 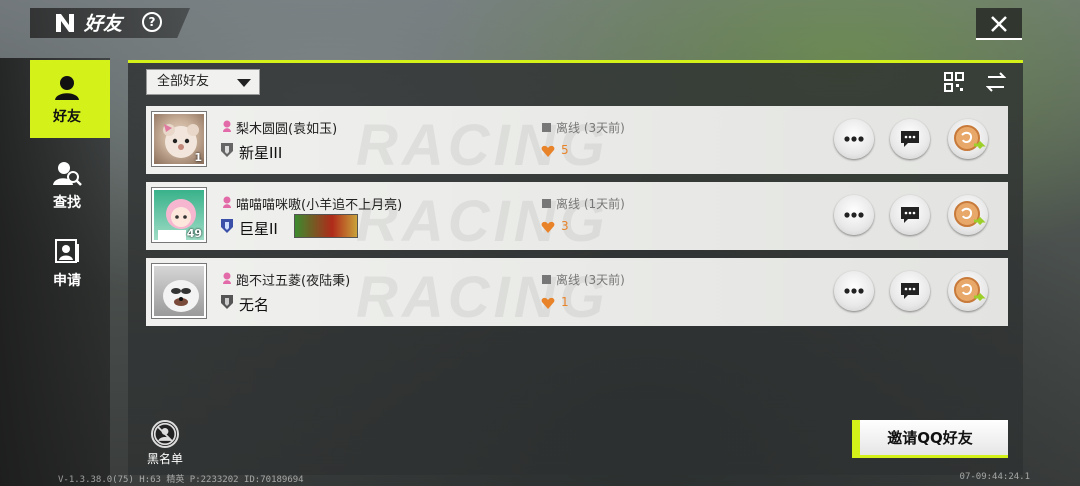 I want to click on friend-name: 梨木圆圆(袁如玉), so click(x=287, y=129).